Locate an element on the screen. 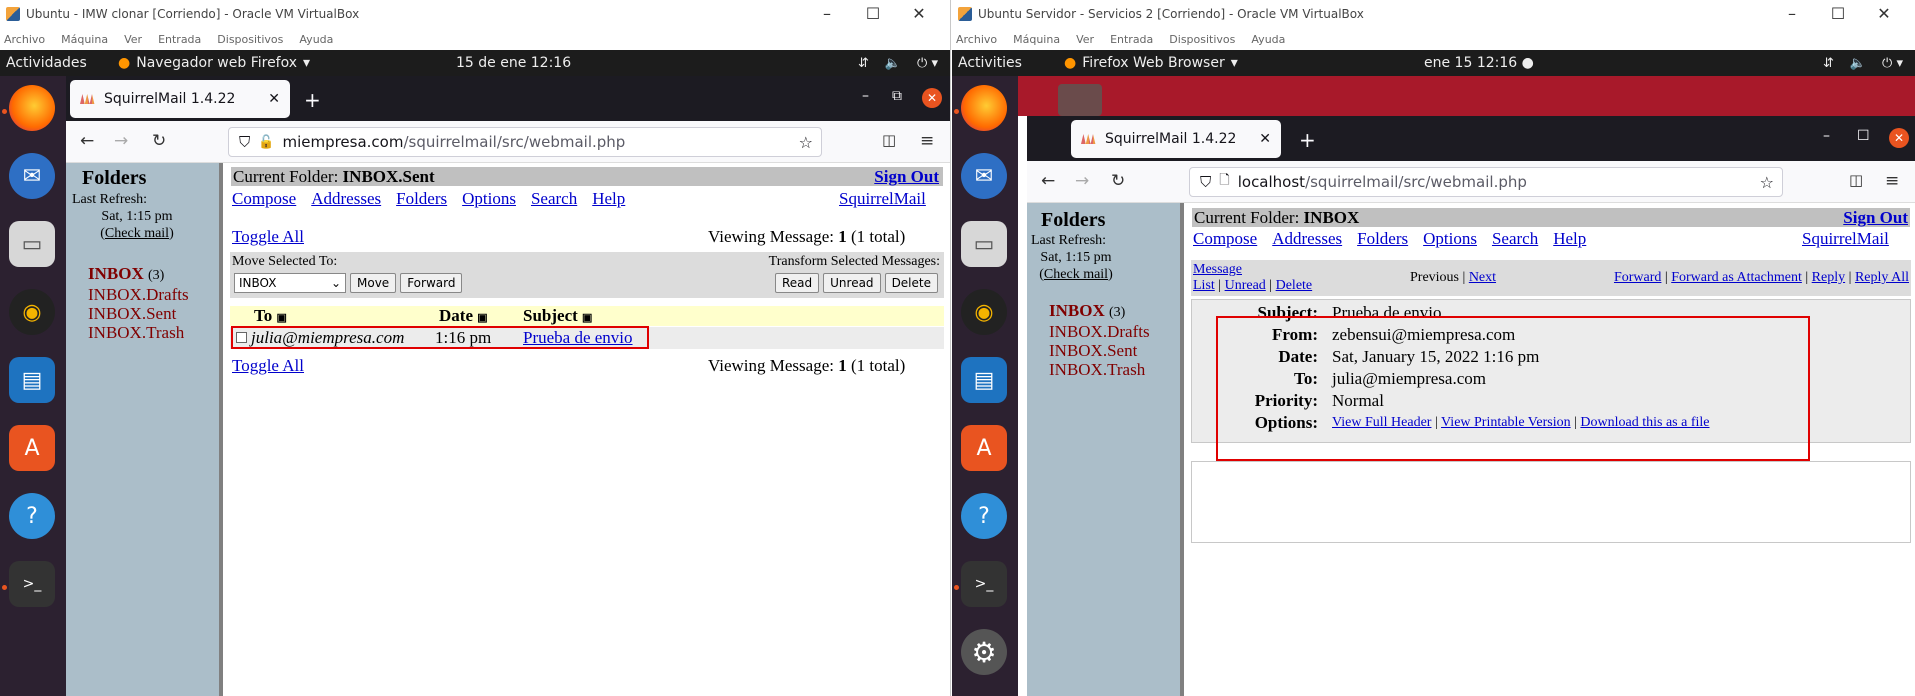 The height and width of the screenshot is (696, 1915). move-button: Move is located at coordinates (373, 283).